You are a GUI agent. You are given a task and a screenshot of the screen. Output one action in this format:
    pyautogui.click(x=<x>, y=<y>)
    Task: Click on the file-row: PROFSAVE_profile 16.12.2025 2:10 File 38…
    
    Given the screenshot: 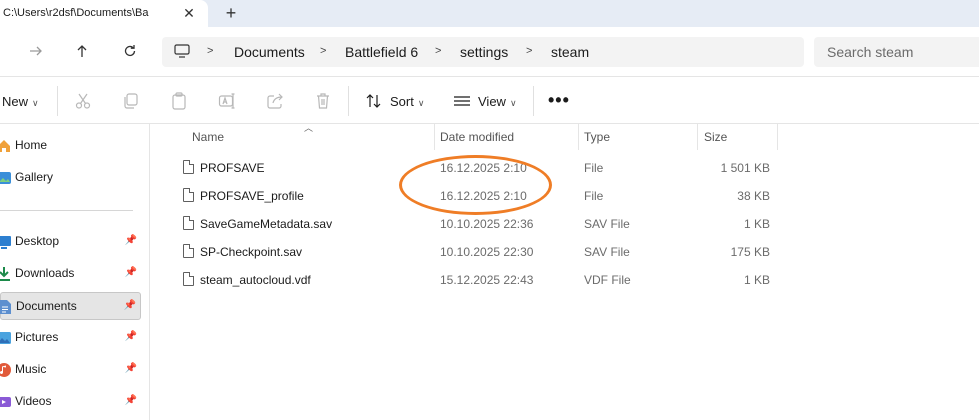 What is the action you would take?
    pyautogui.click(x=470, y=196)
    